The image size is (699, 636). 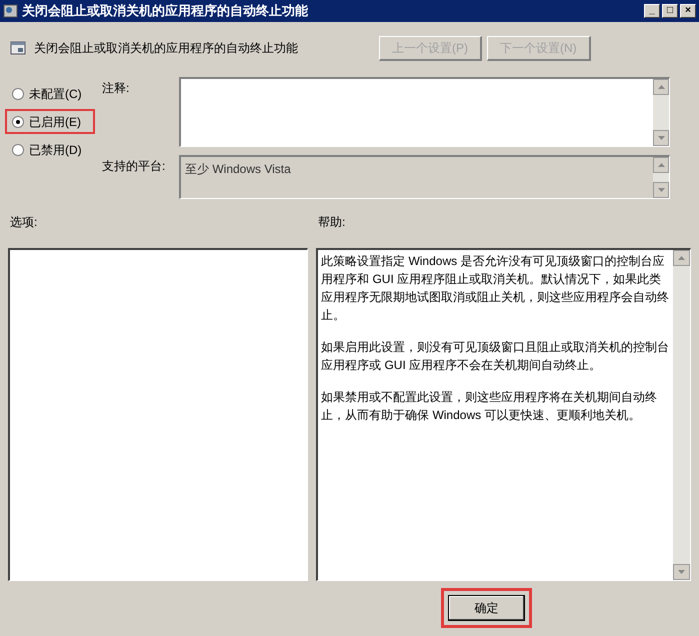 I want to click on radio-option: 已启用(E), so click(x=46, y=121).